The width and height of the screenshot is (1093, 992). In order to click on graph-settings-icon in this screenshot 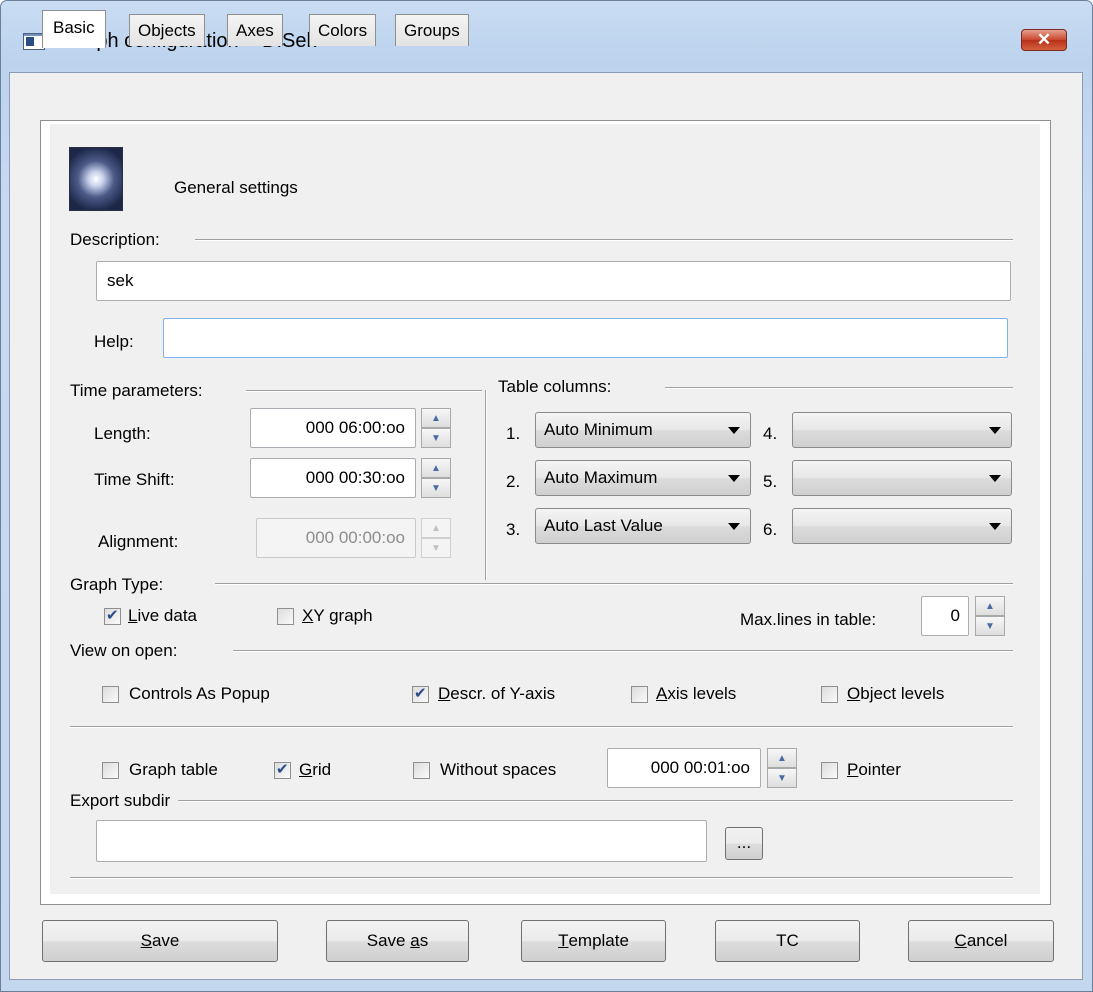, I will do `click(96, 179)`.